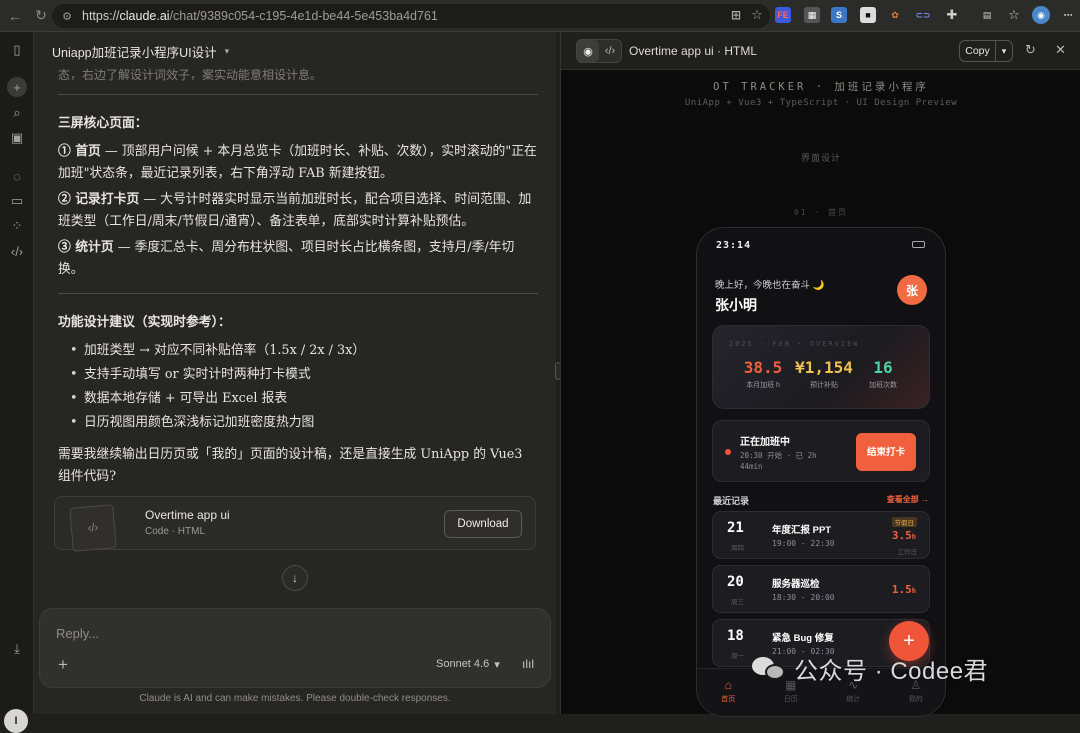  What do you see at coordinates (1068, 15) in the screenshot?
I see `more-menu-icon: ⋯` at bounding box center [1068, 15].